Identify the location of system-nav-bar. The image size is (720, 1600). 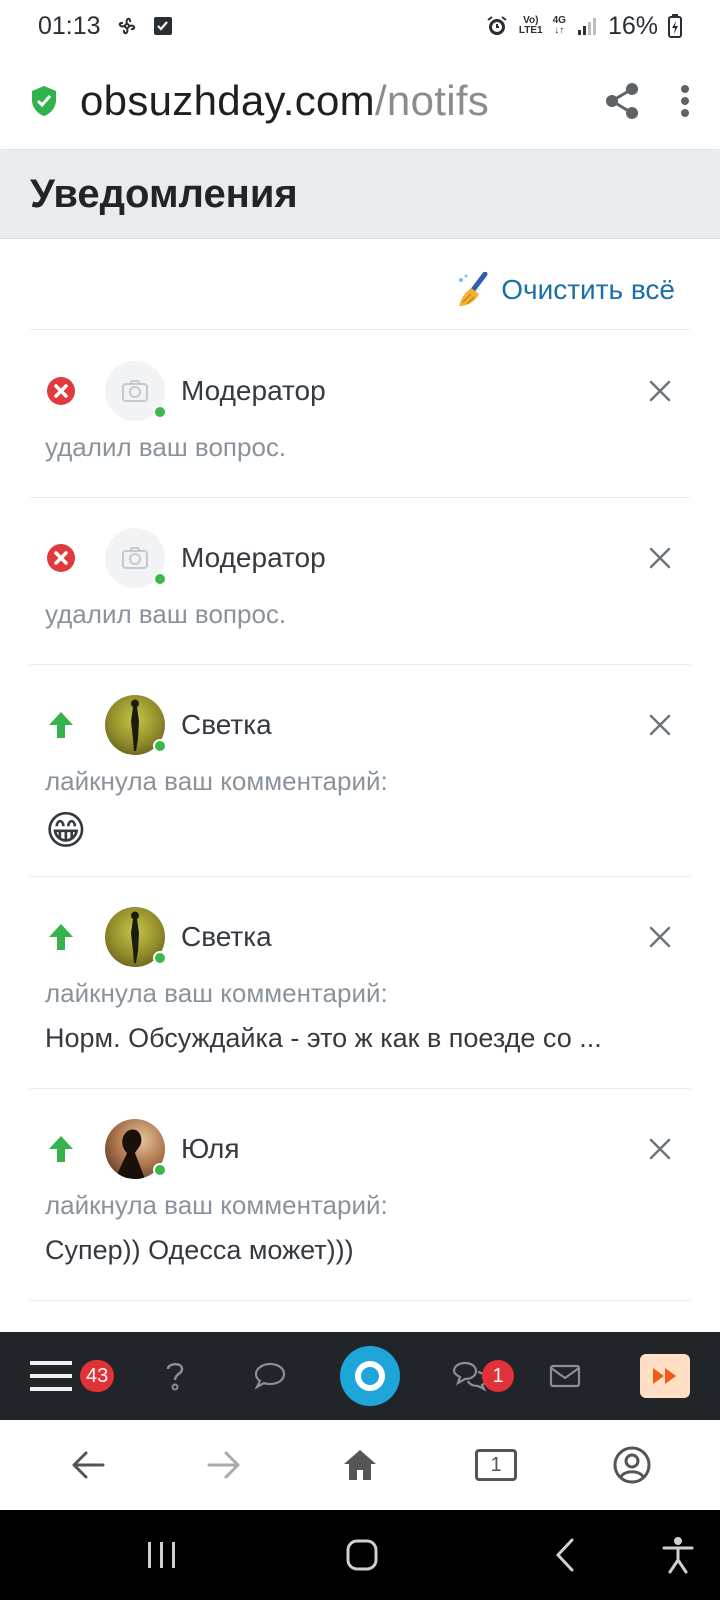
(360, 1555).